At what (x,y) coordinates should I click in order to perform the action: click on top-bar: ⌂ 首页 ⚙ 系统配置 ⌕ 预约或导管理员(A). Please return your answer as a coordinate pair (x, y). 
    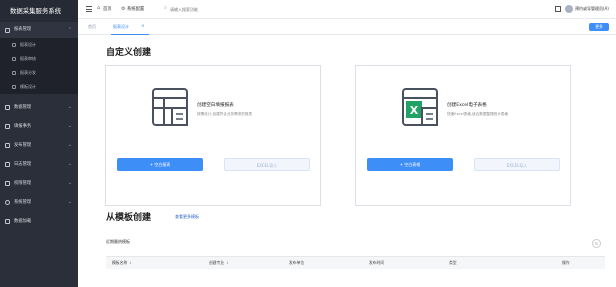
    Looking at the image, I should click on (347, 9).